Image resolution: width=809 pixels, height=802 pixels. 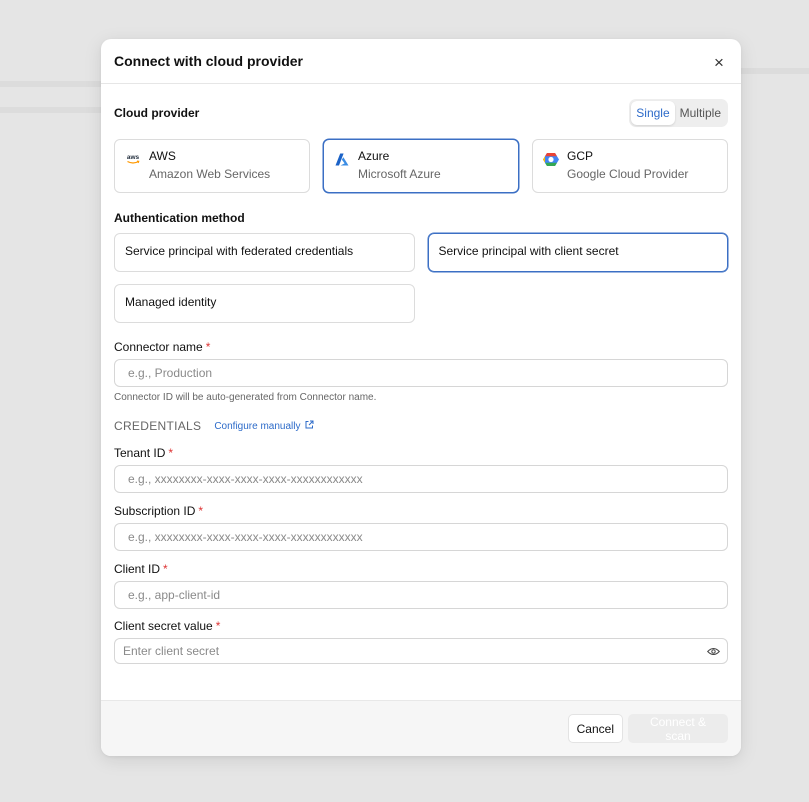 I want to click on subscription-id-label: Subscription ID *, so click(x=159, y=511).